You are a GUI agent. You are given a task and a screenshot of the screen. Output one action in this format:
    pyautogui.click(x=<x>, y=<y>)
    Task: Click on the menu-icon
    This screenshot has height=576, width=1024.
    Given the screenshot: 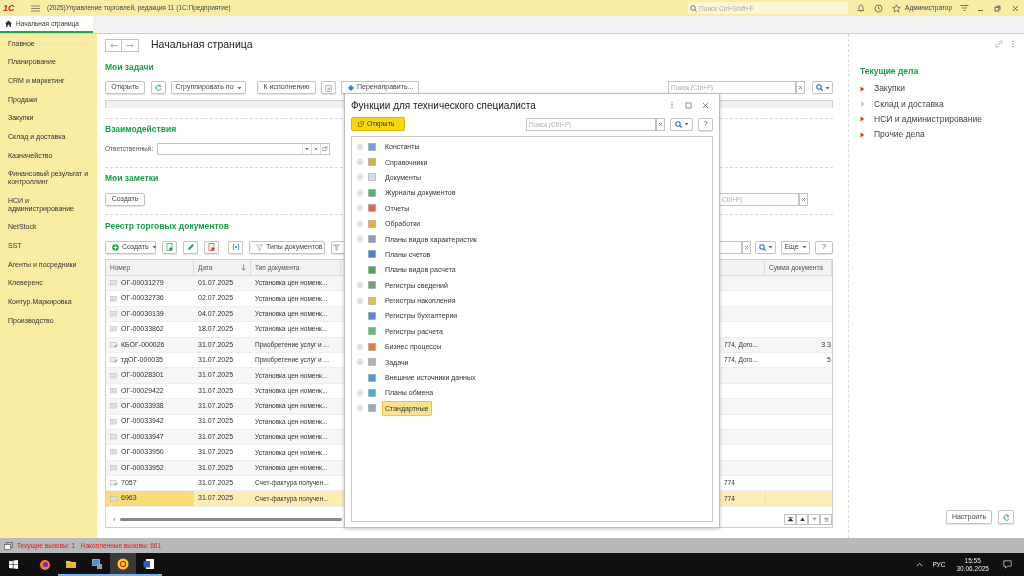 What is the action you would take?
    pyautogui.click(x=35, y=8)
    